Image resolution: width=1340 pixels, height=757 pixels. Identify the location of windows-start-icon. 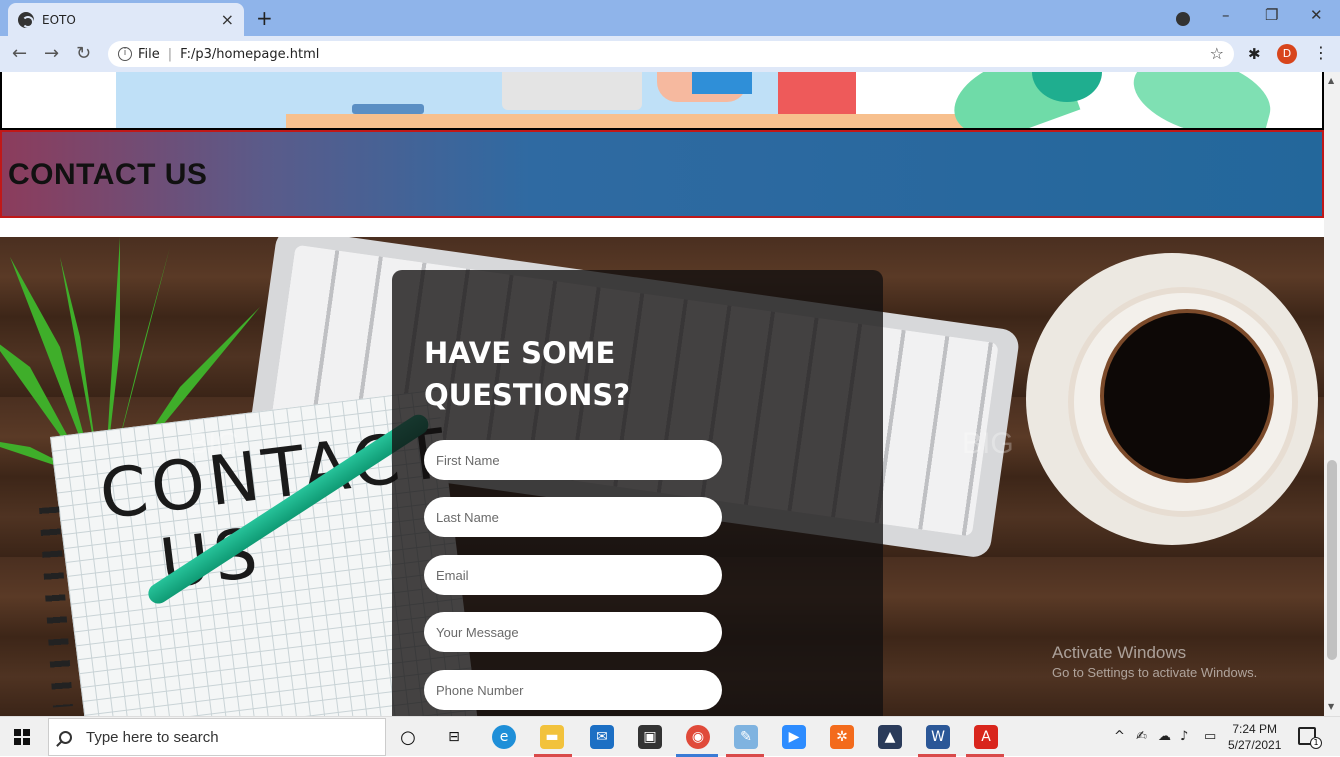
(22, 737).